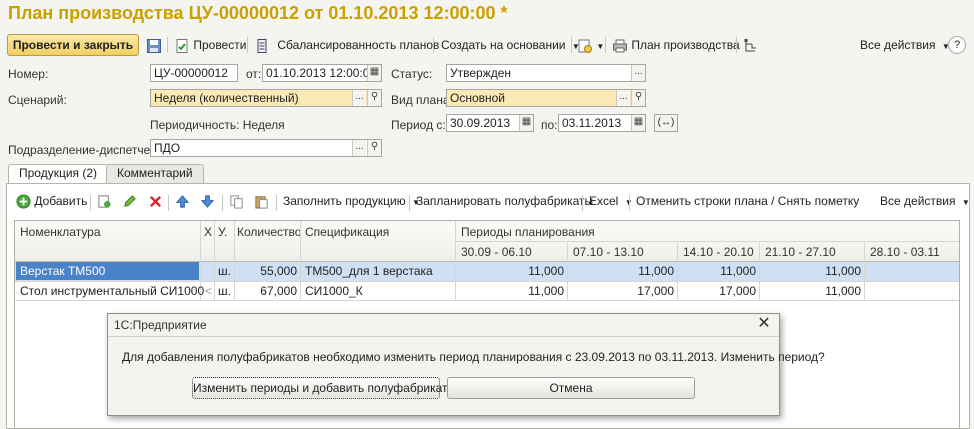  I want to click on tab-comment: Комментарий, so click(155, 173).